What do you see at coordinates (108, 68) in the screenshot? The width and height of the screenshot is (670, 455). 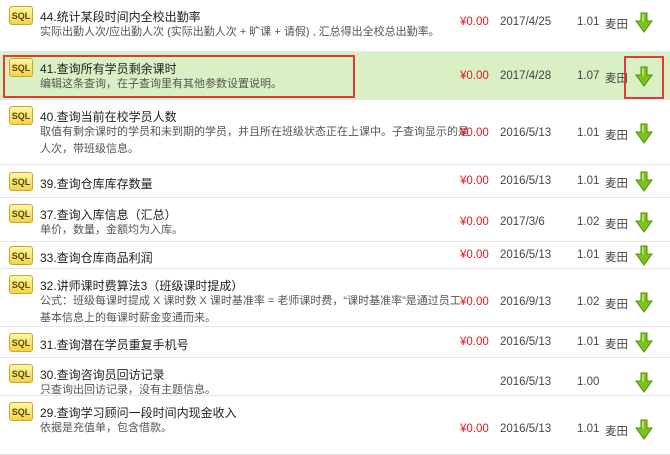 I see `item-title: 41.查询所有学员剩余课时` at bounding box center [108, 68].